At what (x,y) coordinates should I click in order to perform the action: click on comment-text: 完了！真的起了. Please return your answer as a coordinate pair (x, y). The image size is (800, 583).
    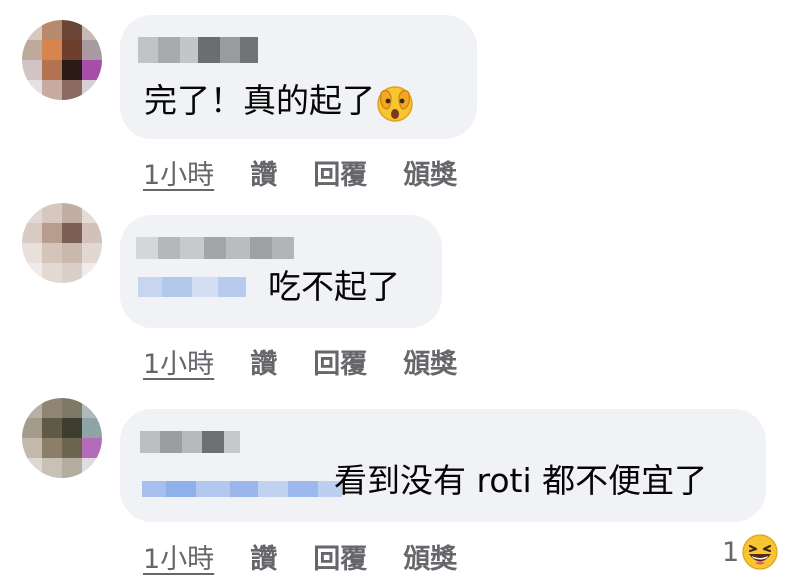
    Looking at the image, I should click on (279, 102).